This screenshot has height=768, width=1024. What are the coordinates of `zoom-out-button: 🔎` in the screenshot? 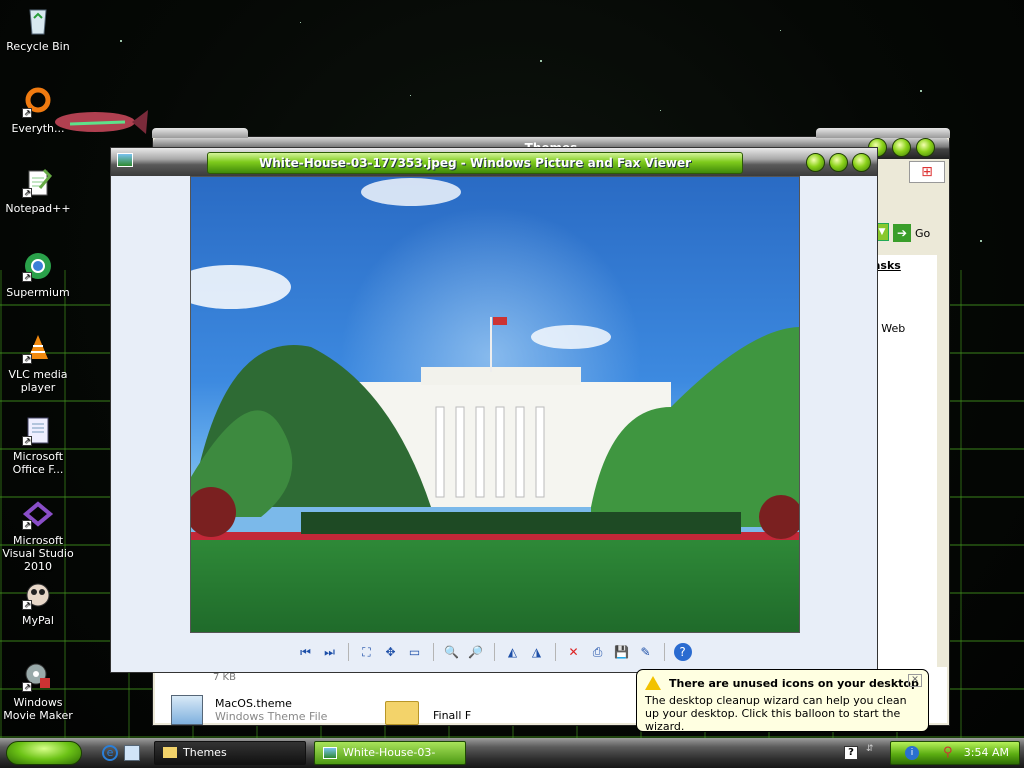 It's located at (476, 652).